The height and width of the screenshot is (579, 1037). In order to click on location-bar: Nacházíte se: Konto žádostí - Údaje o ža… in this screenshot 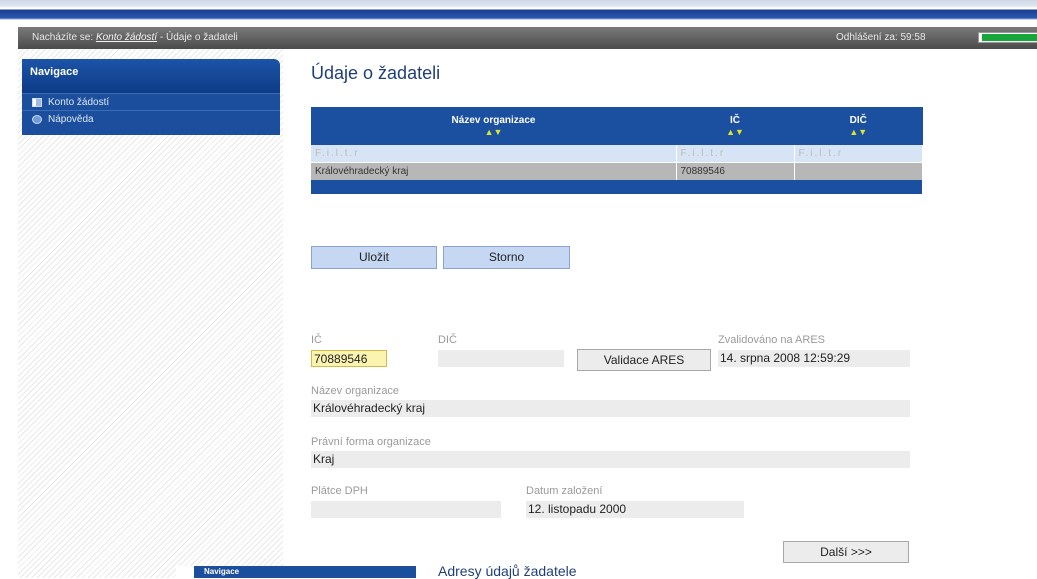, I will do `click(527, 38)`.